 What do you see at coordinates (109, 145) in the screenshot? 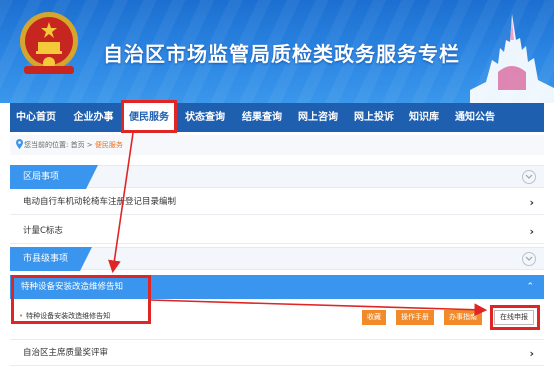
I see `breadcrumb-current: 便民服务` at bounding box center [109, 145].